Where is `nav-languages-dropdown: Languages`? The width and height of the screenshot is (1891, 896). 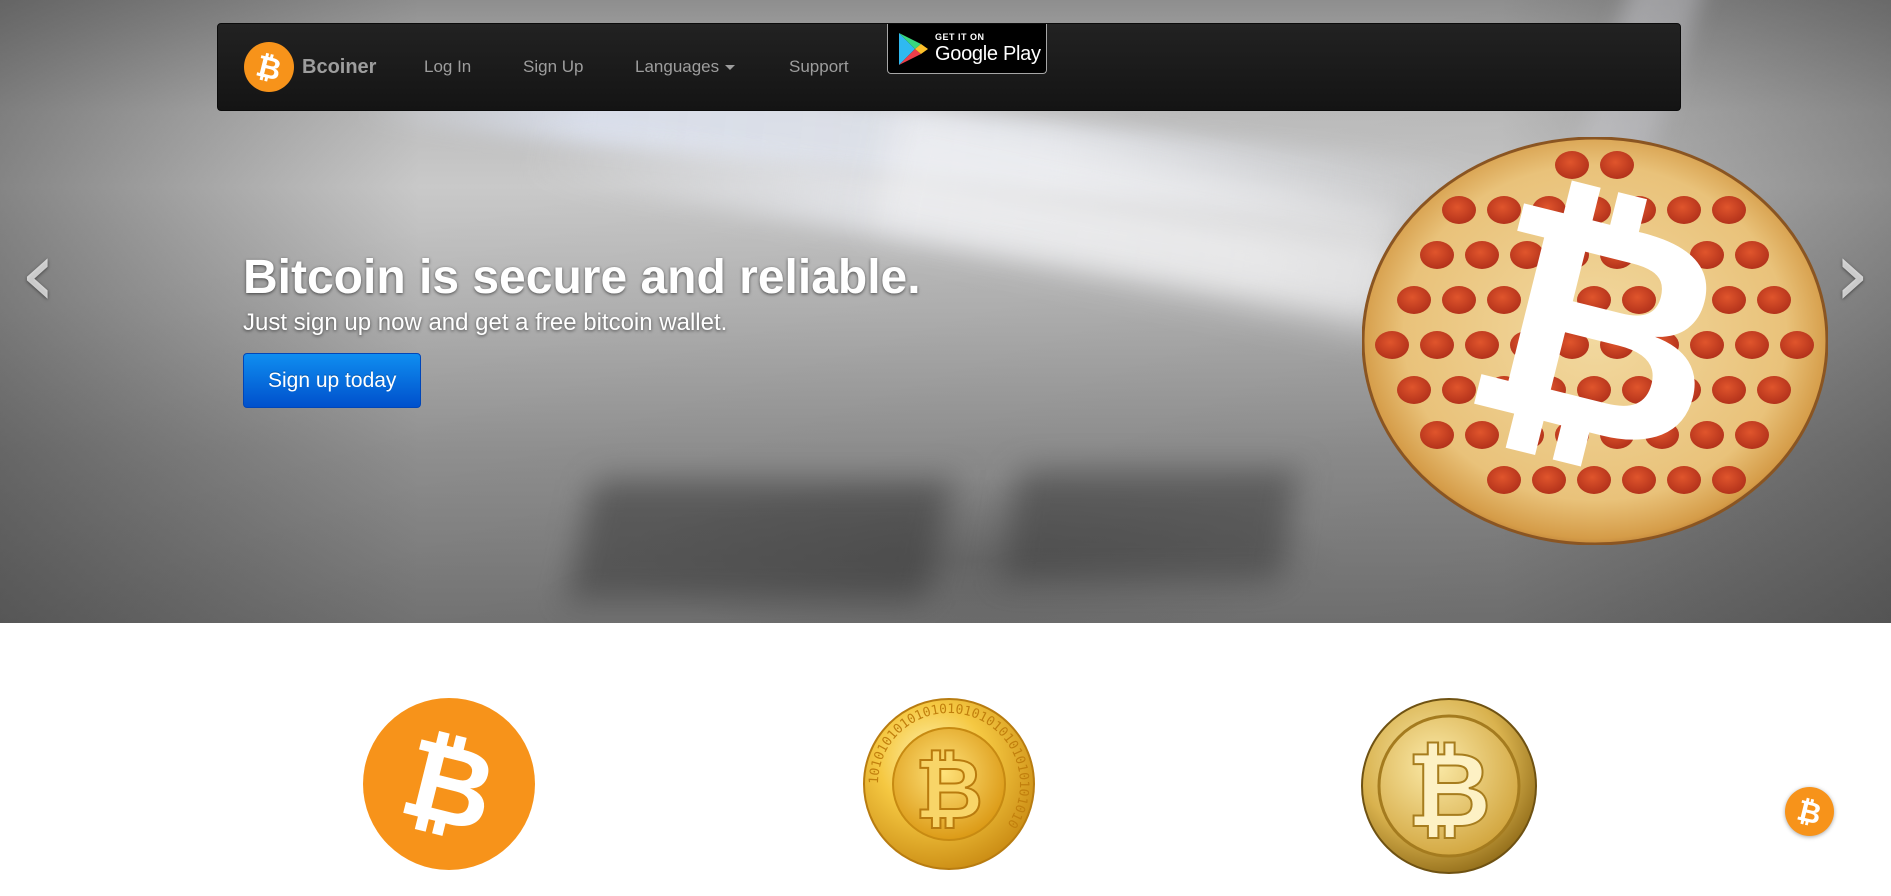
nav-languages-dropdown: Languages is located at coordinates (685, 67).